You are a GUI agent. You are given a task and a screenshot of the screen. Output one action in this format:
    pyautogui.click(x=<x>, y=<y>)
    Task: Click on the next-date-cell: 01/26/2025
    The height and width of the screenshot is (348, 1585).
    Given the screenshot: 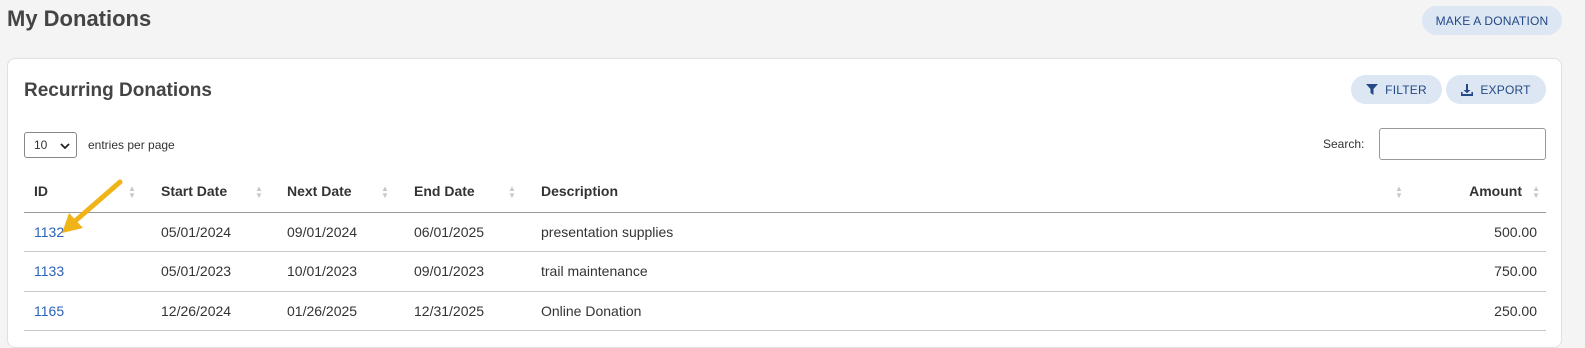 What is the action you would take?
    pyautogui.click(x=340, y=311)
    